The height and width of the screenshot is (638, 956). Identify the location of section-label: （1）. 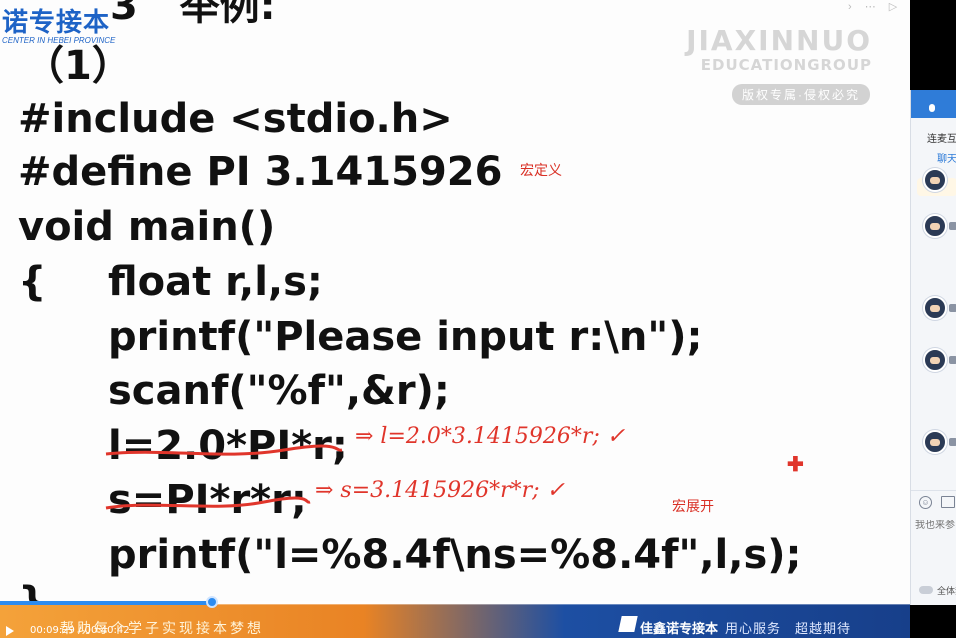
(78, 66).